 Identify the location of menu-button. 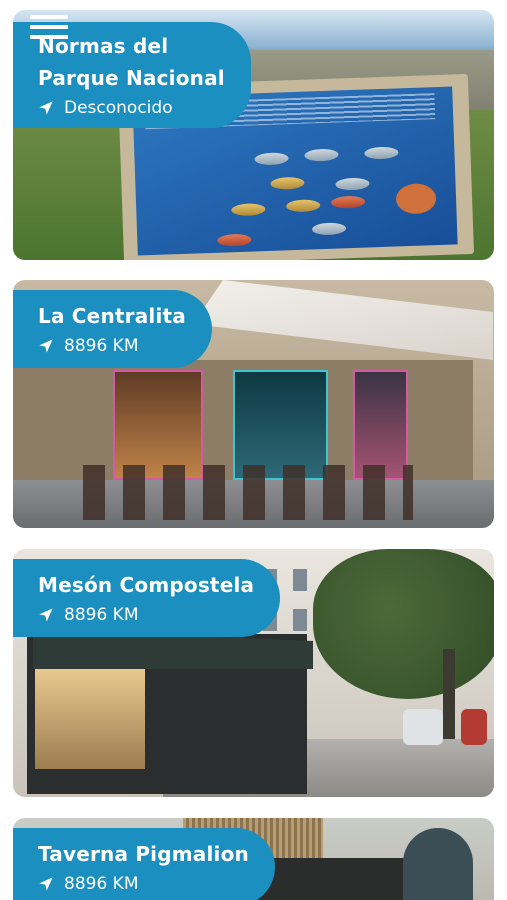
(49, 27).